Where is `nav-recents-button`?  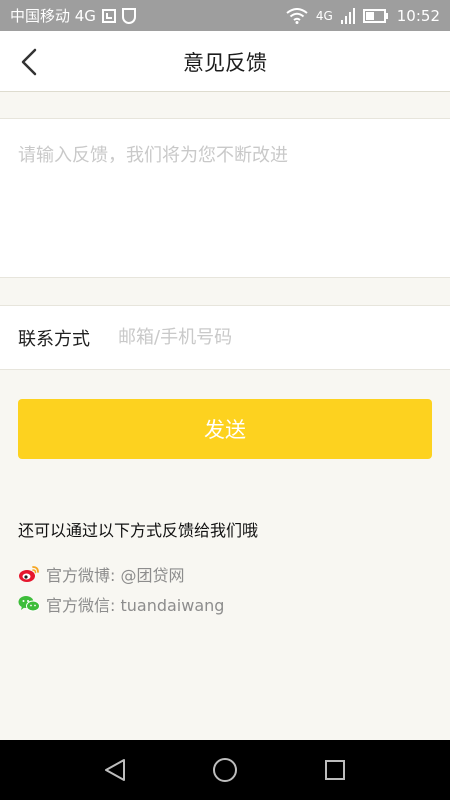
nav-recents-button is located at coordinates (335, 770).